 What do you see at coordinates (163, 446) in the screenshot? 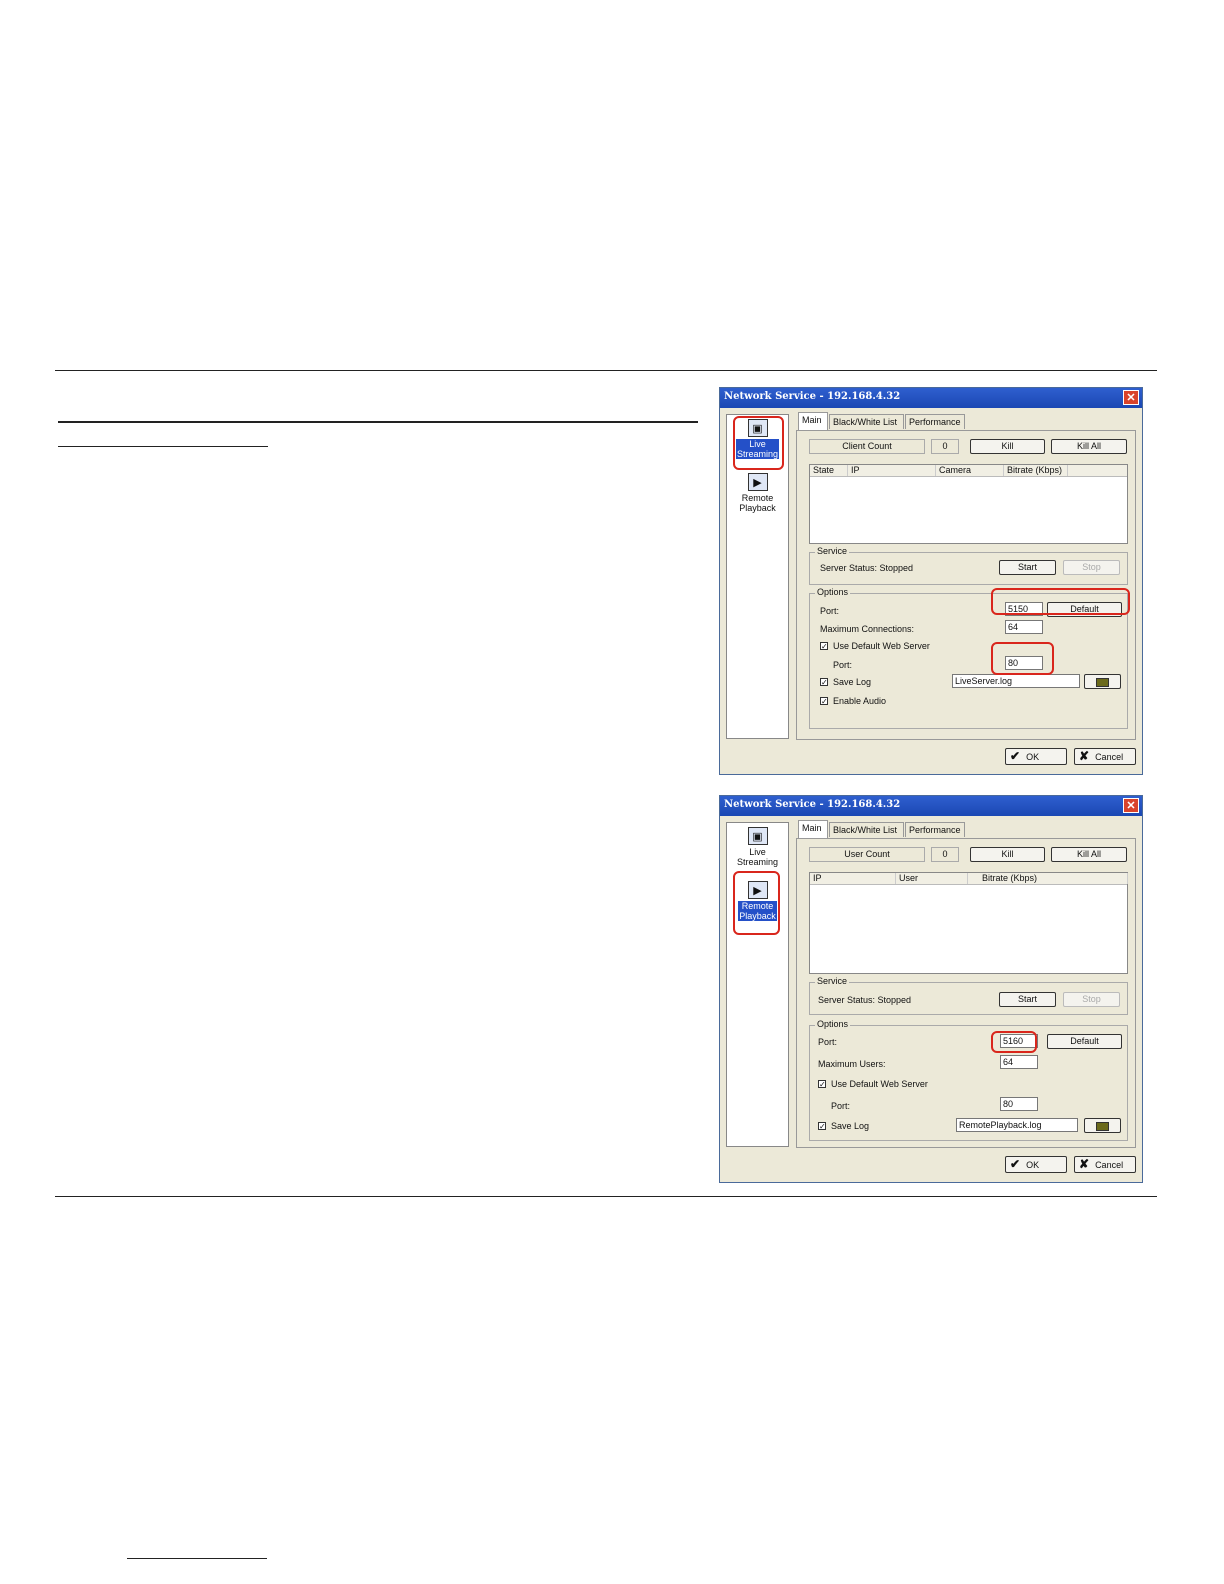
I see `subheading-underline` at bounding box center [163, 446].